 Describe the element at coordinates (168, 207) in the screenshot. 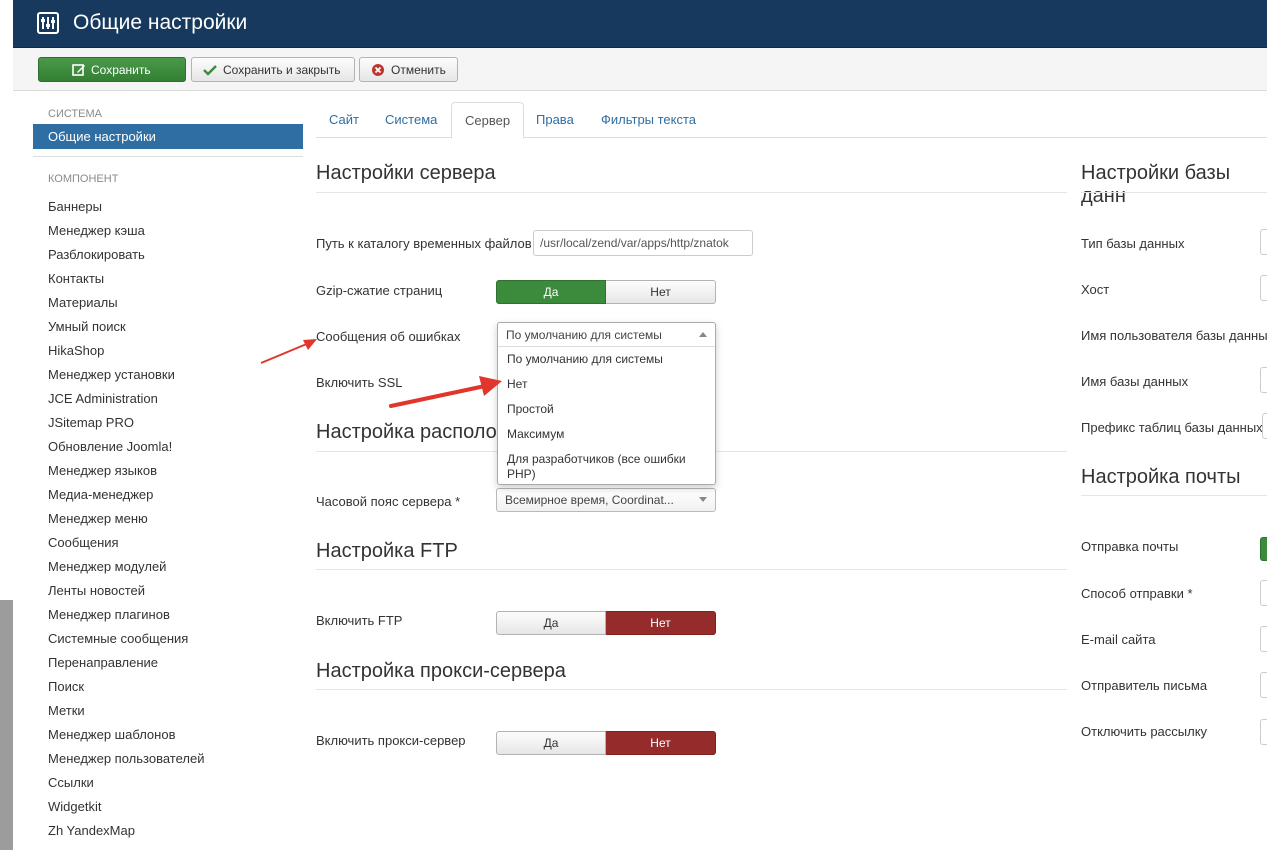

I see `sidebar-item: Баннеры` at that location.